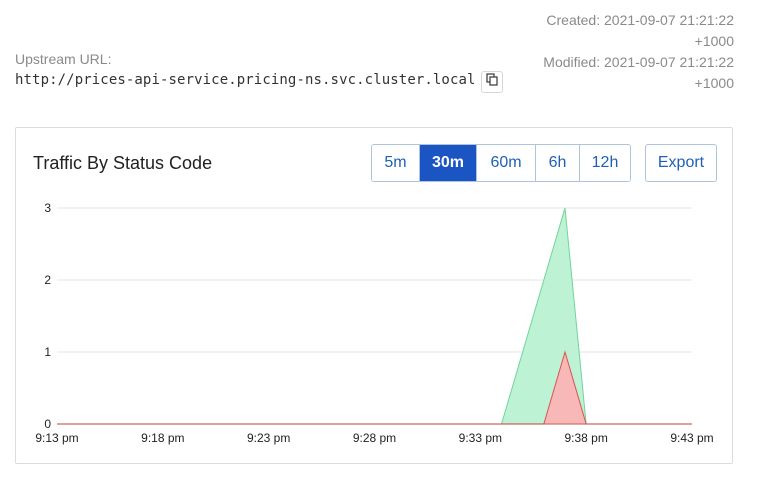  What do you see at coordinates (585, 438) in the screenshot?
I see `x-tick-label: 9:38 pm` at bounding box center [585, 438].